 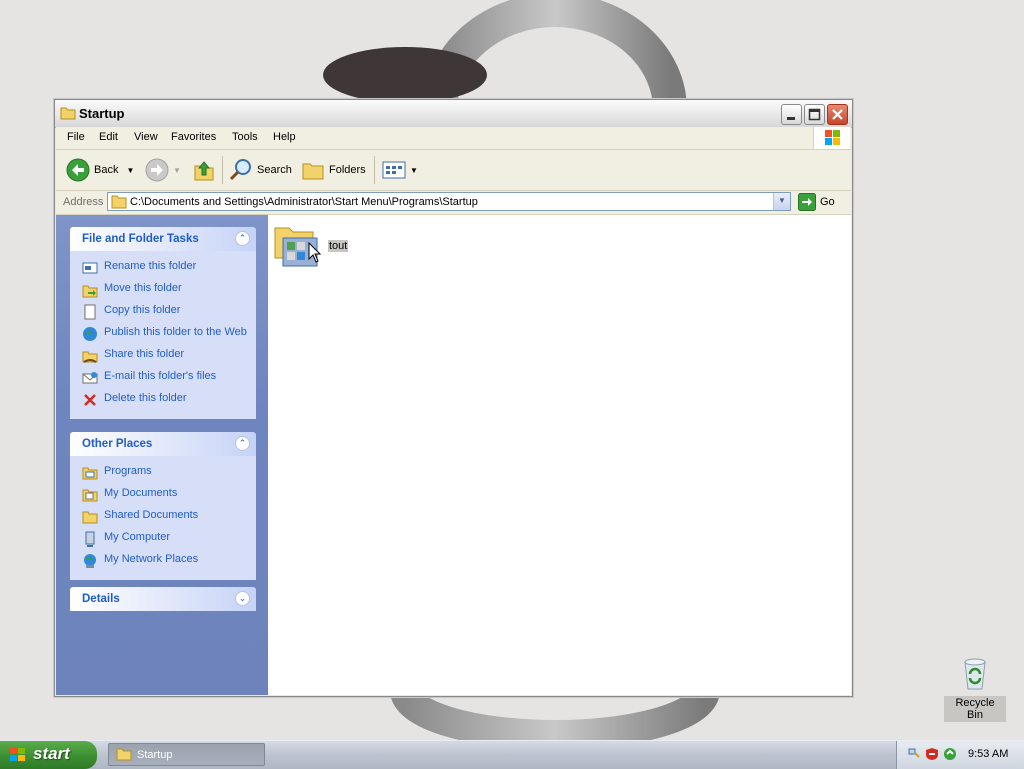 What do you see at coordinates (108, 137) in the screenshot?
I see `menu-edit: Edit` at bounding box center [108, 137].